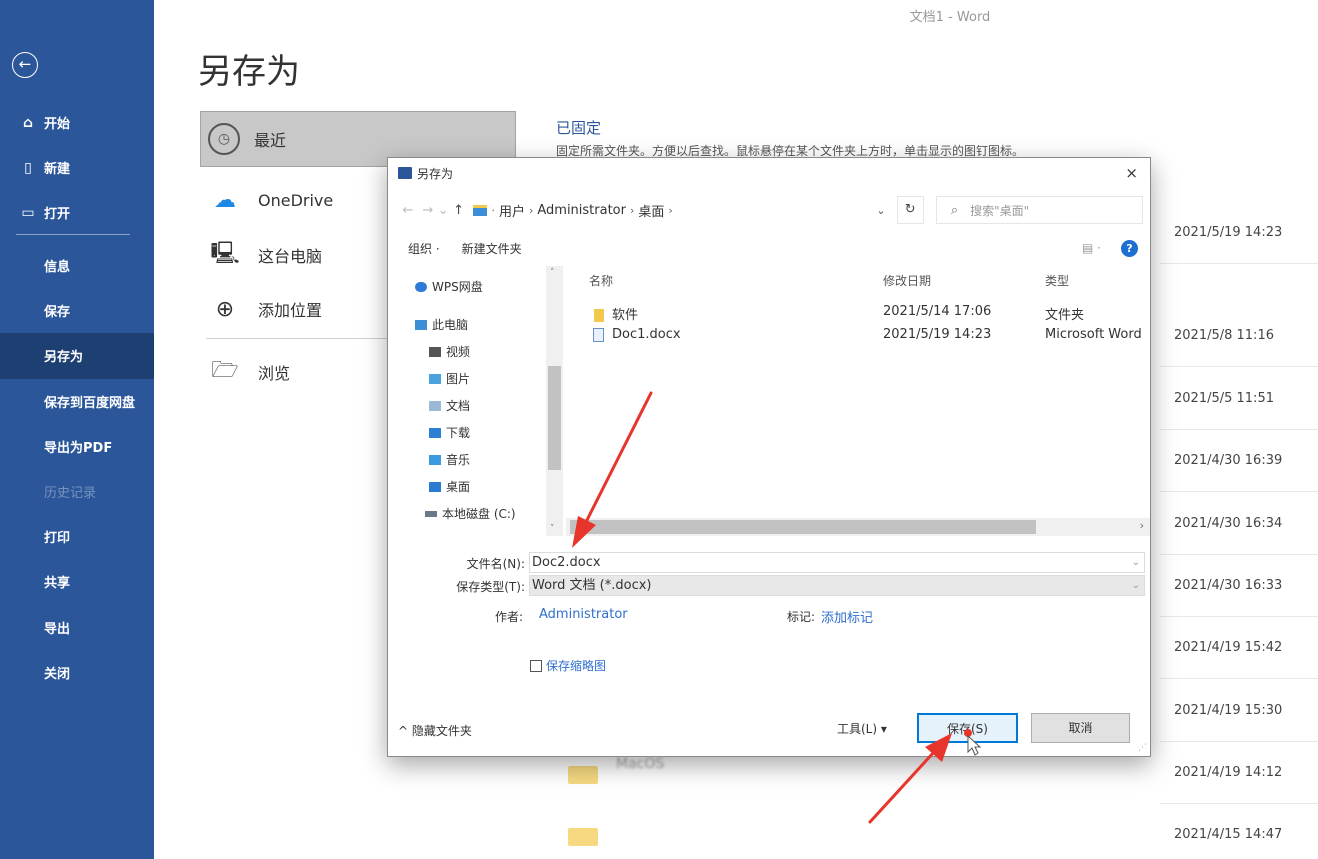 This screenshot has height=859, width=1318. Describe the element at coordinates (1239, 831) in the screenshot. I see `recent-date: 2021/4/15 14:47` at that location.